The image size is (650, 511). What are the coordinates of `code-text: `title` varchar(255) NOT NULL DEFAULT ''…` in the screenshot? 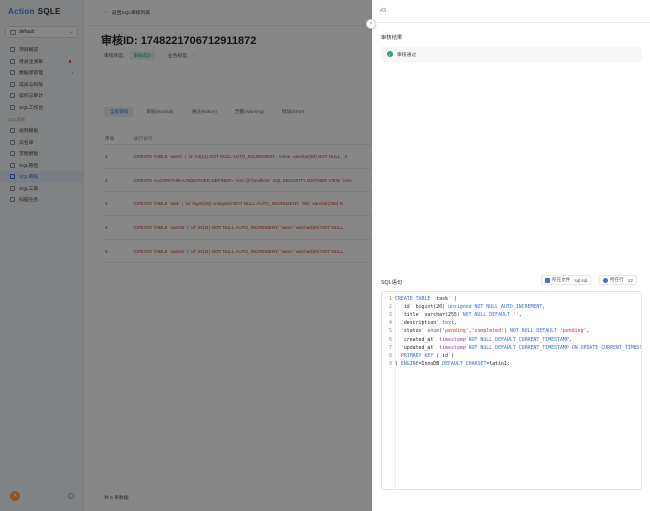 It's located at (458, 315).